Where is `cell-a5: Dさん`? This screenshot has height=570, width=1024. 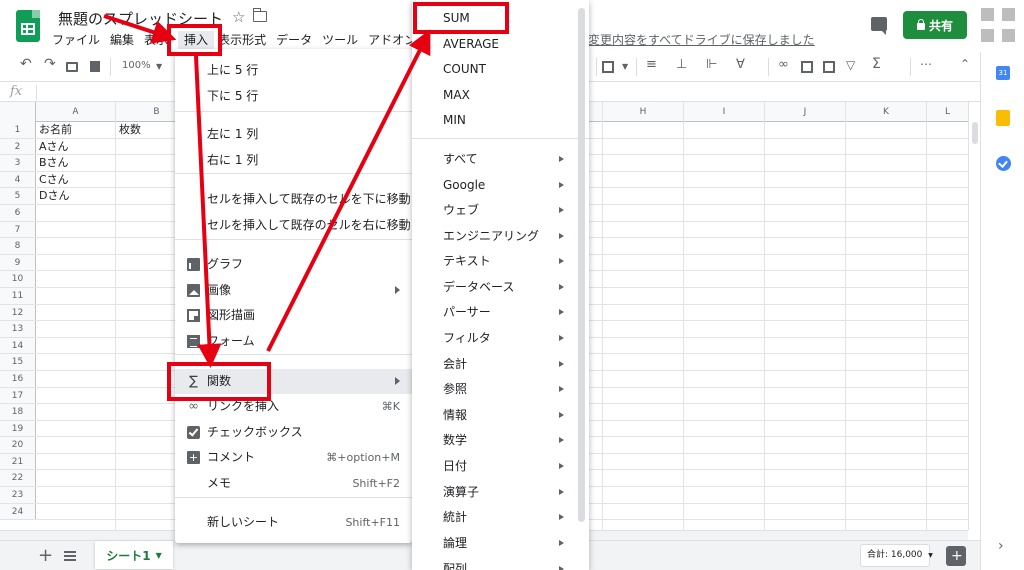
cell-a5: Dさん is located at coordinates (52, 196).